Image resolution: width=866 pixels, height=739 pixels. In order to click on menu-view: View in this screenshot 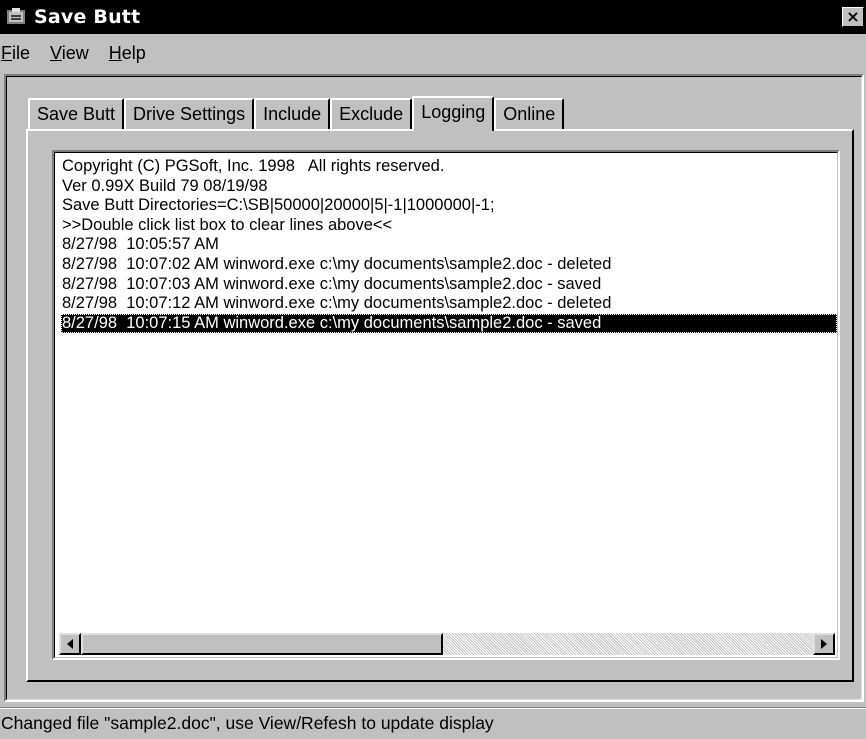, I will do `click(69, 53)`.